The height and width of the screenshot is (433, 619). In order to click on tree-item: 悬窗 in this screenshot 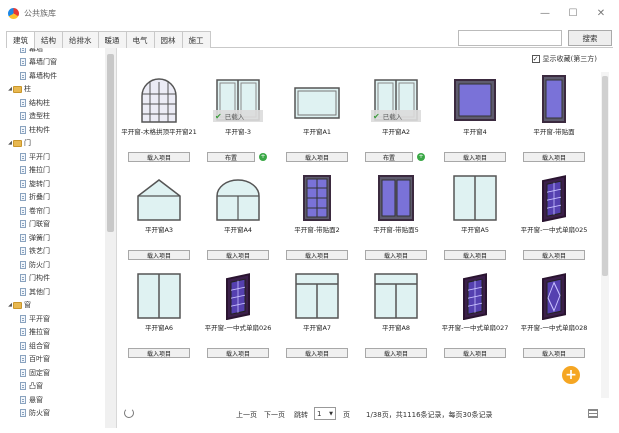, I will do `click(31, 399)`.